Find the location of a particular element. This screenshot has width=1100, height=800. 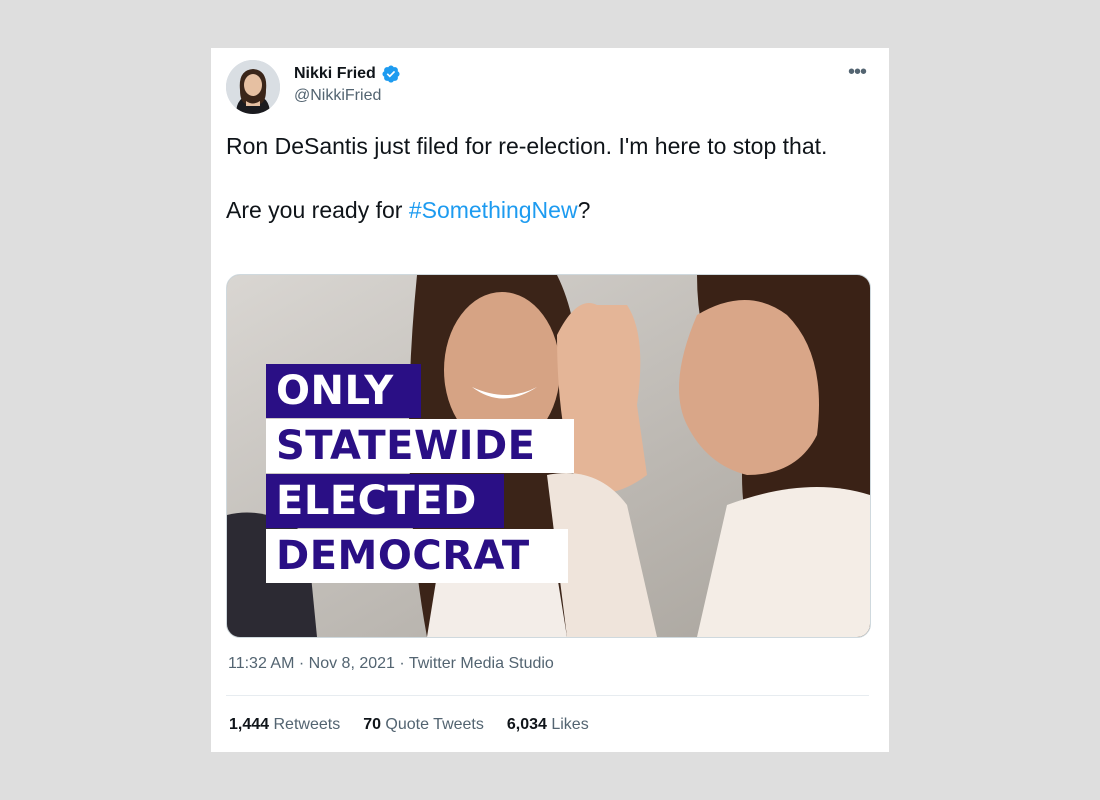

avatar-image is located at coordinates (253, 87).